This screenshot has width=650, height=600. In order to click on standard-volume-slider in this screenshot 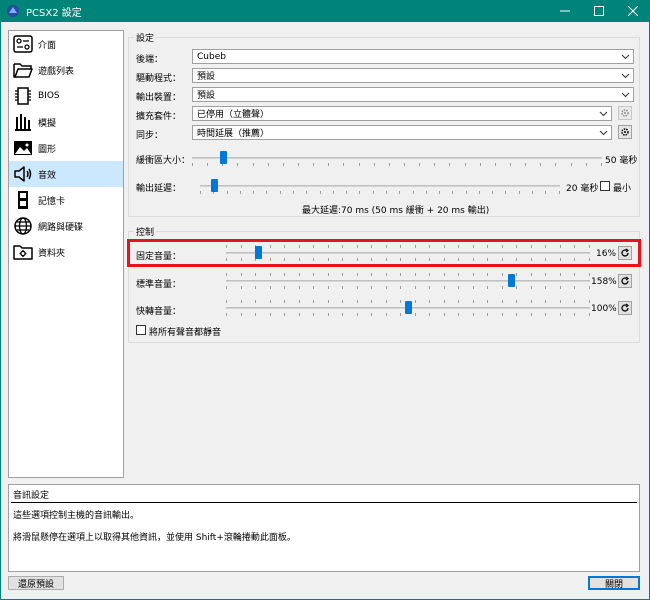, I will do `click(408, 253)`.